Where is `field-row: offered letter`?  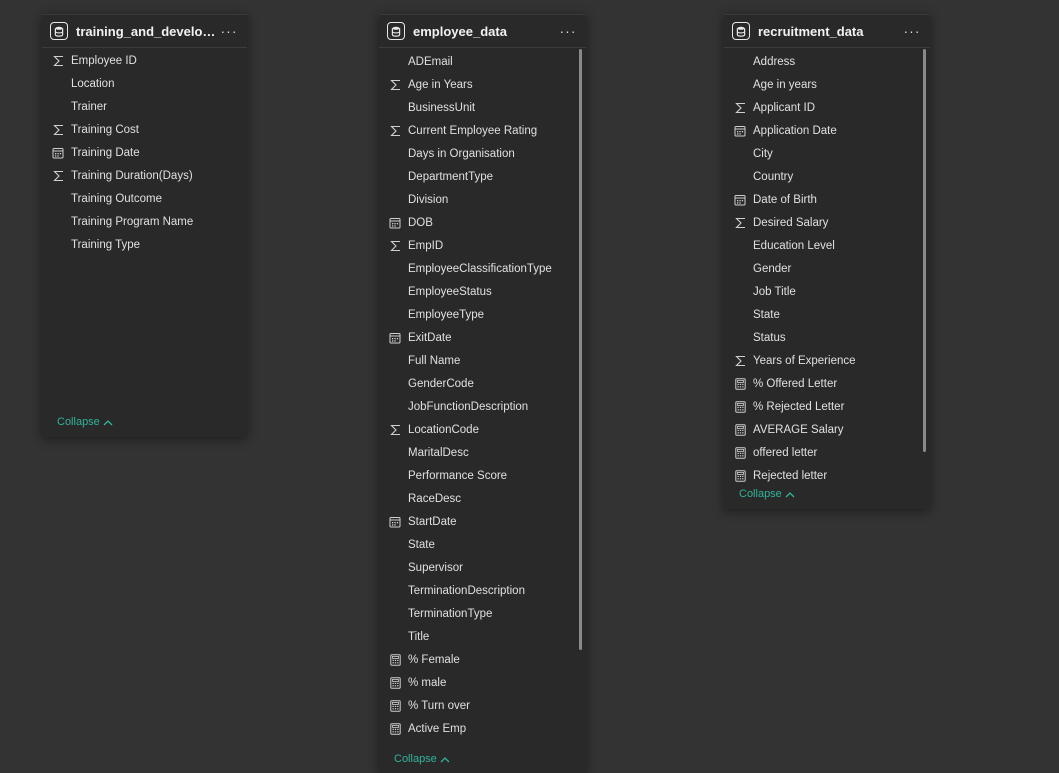
field-row: offered letter is located at coordinates (827, 452).